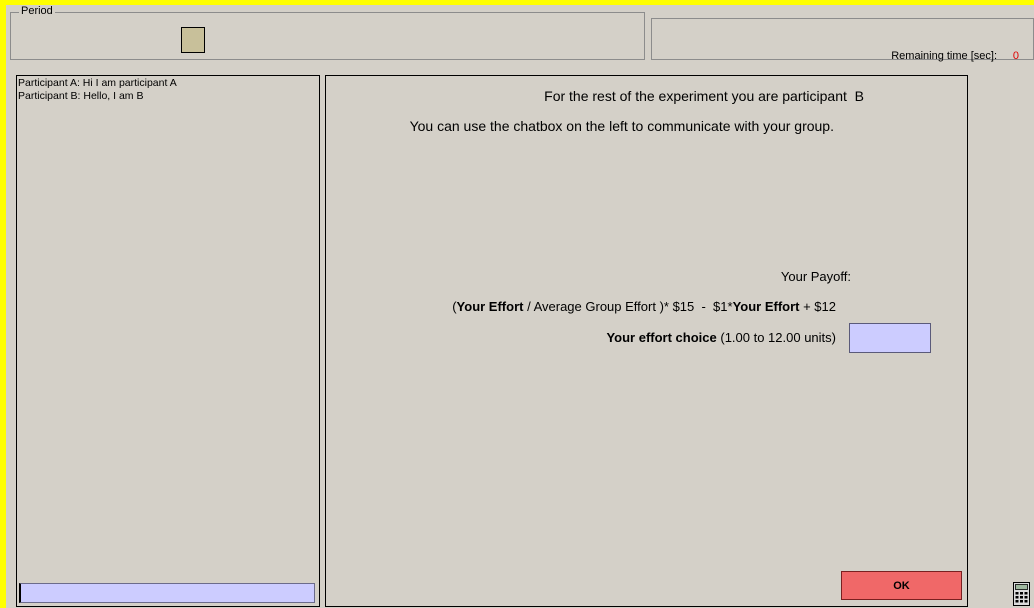 The image size is (1034, 608). What do you see at coordinates (776, 337) in the screenshot?
I see `effort-choice-range: (1.00 to 12.00 units)` at bounding box center [776, 337].